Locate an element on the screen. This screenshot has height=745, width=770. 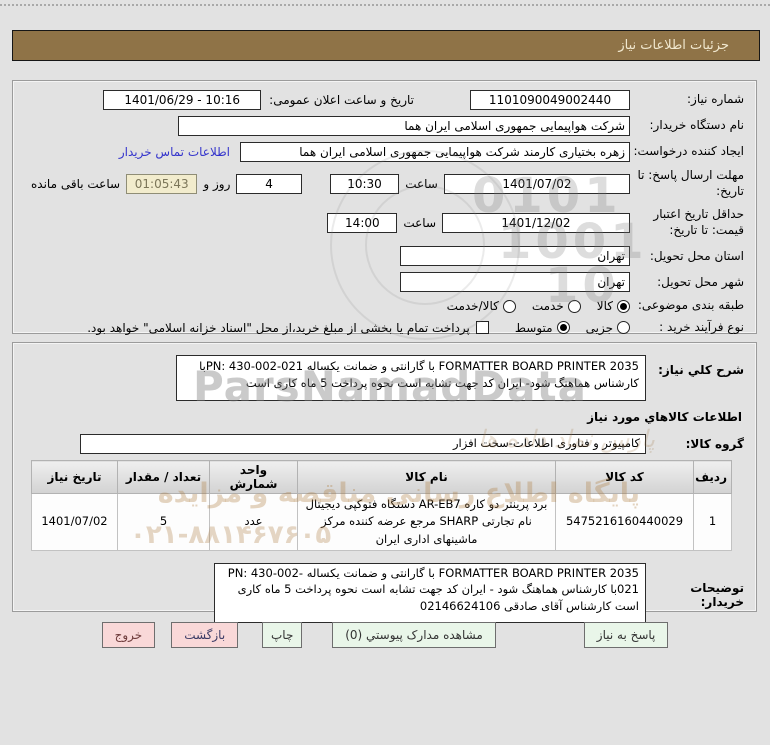
countdown-suffix-label: ساعت باقی مانده is located at coordinates (76, 183).